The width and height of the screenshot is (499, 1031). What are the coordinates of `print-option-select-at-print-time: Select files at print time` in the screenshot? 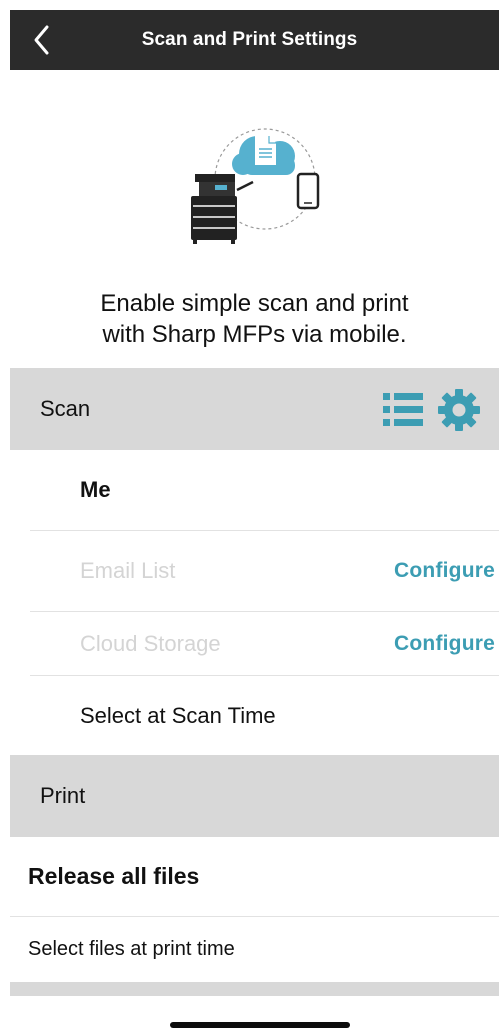 It's located at (254, 949).